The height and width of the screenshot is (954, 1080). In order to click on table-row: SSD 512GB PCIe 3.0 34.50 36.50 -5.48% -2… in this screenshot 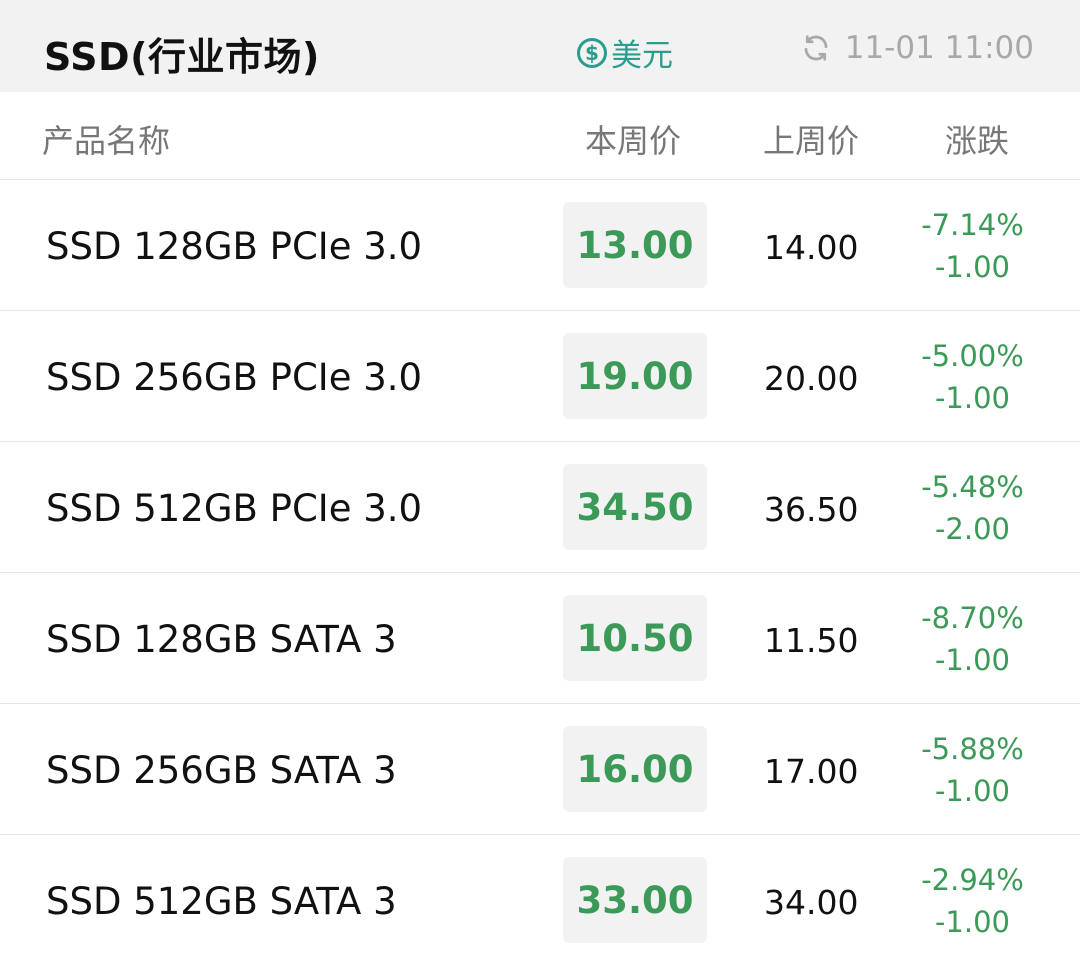, I will do `click(540, 507)`.